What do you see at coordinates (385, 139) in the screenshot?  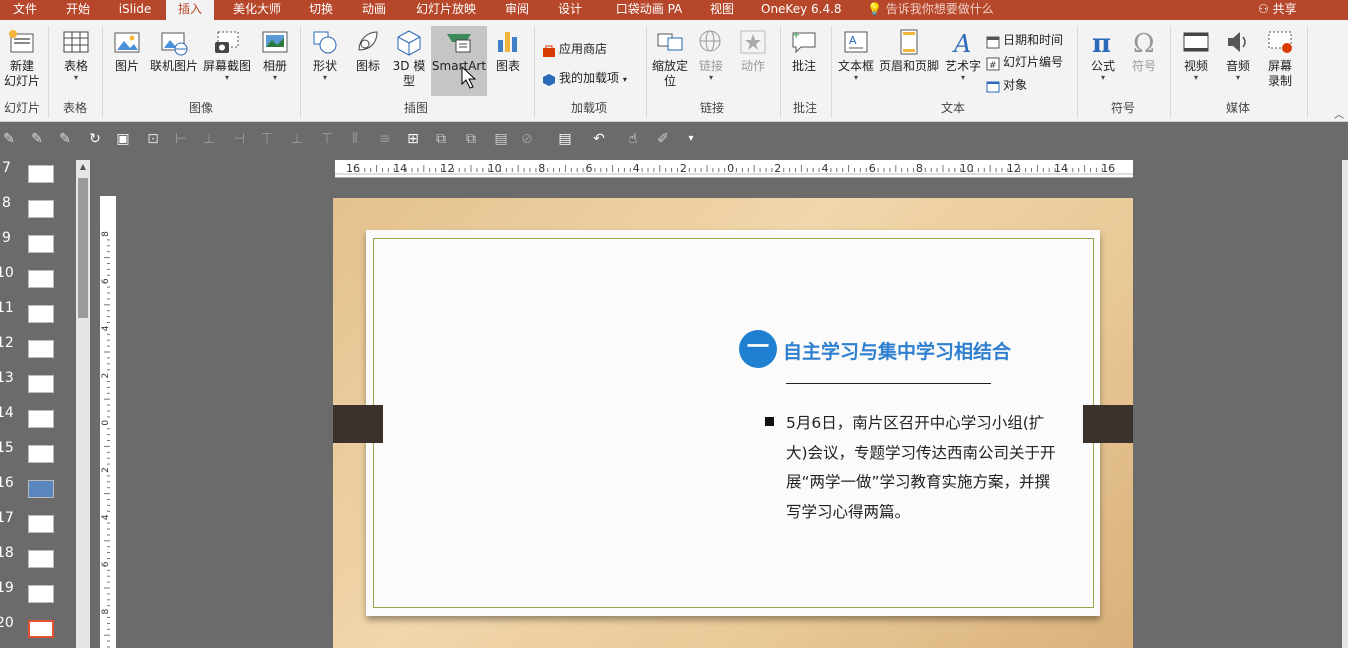 I see `distribute-vertical-icon: ≡` at bounding box center [385, 139].